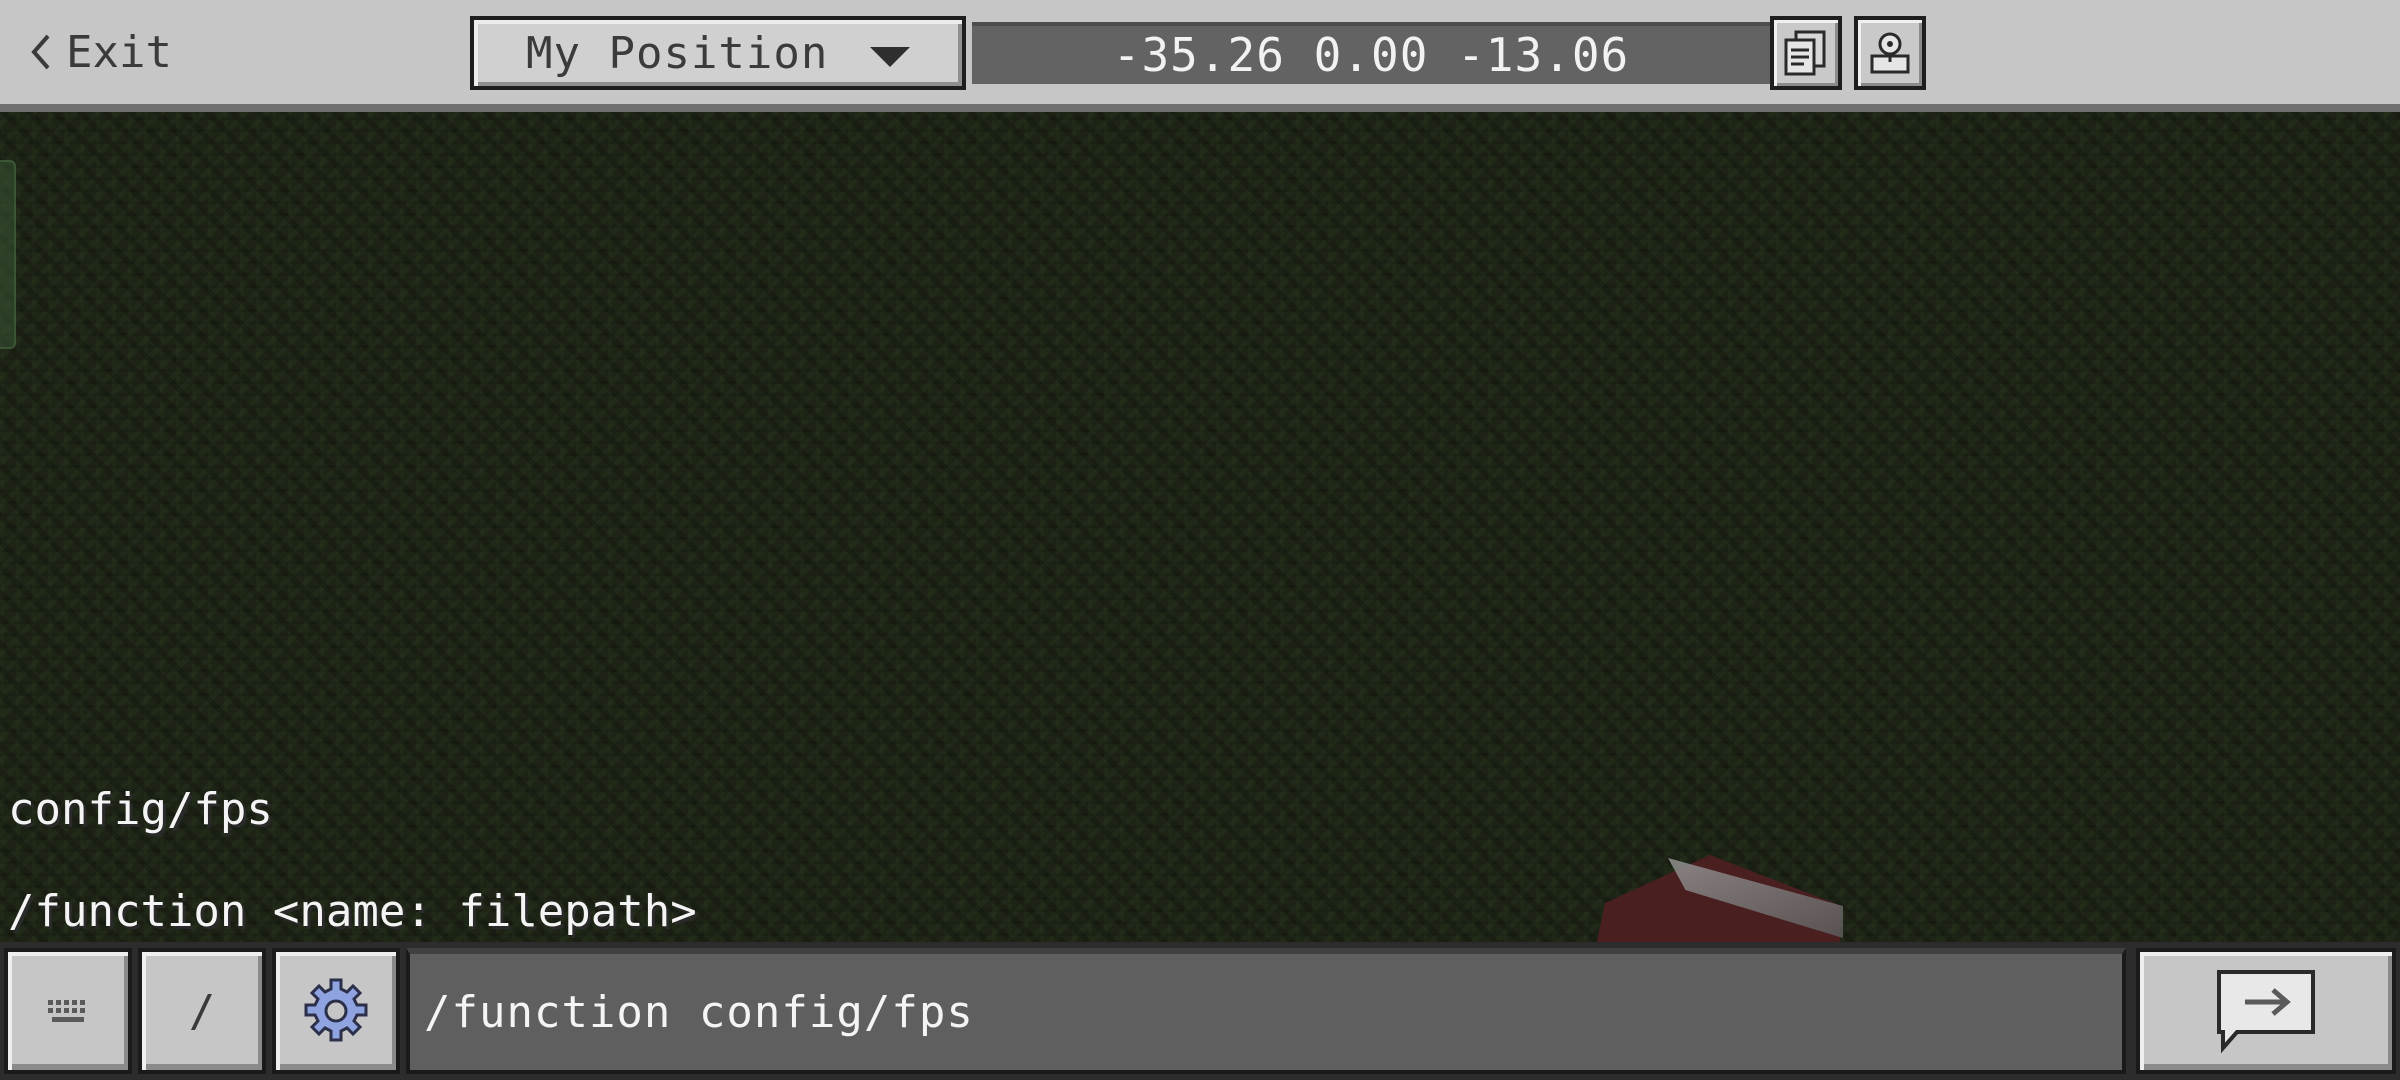  I want to click on exit-button: Exit, so click(100, 52).